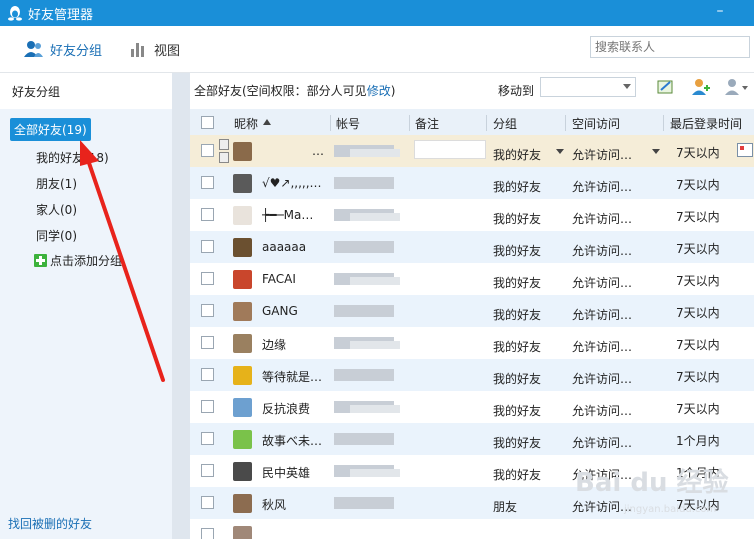  I want to click on group-item-classmates: 同学(0), so click(56, 235).